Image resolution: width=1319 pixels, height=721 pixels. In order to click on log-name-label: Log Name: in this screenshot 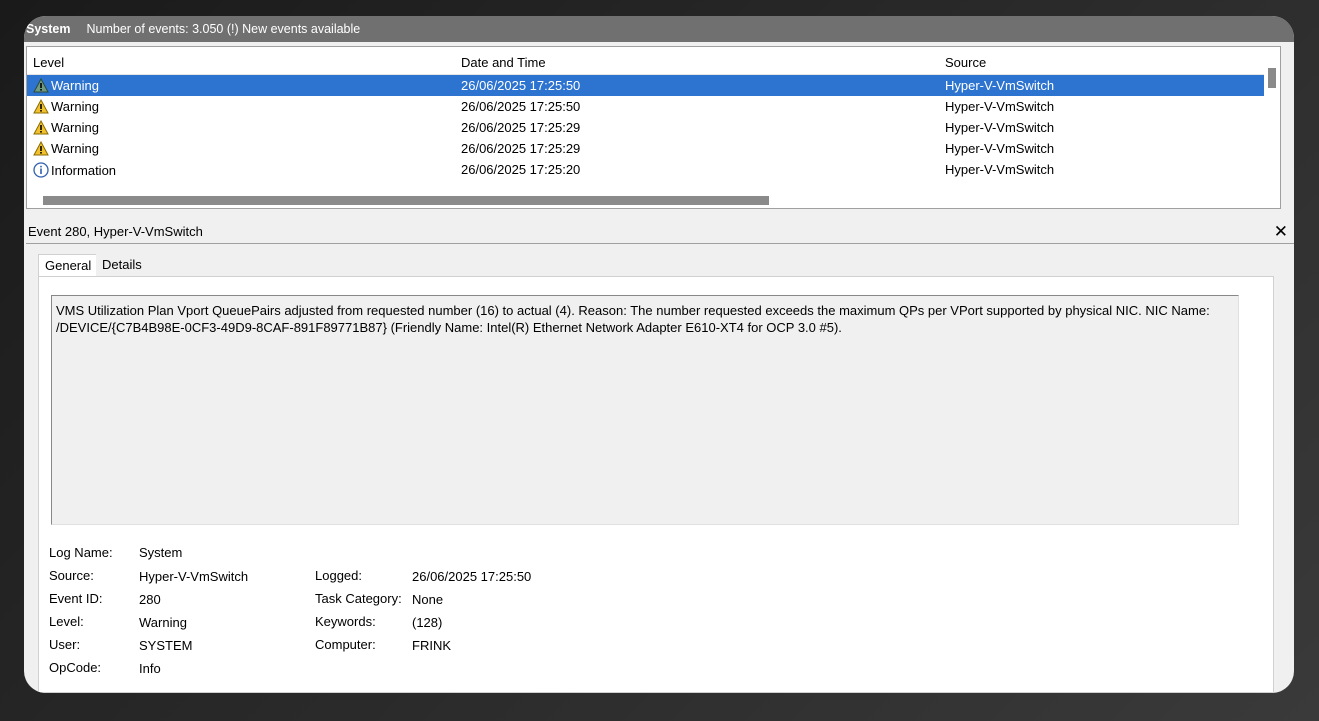, I will do `click(81, 552)`.